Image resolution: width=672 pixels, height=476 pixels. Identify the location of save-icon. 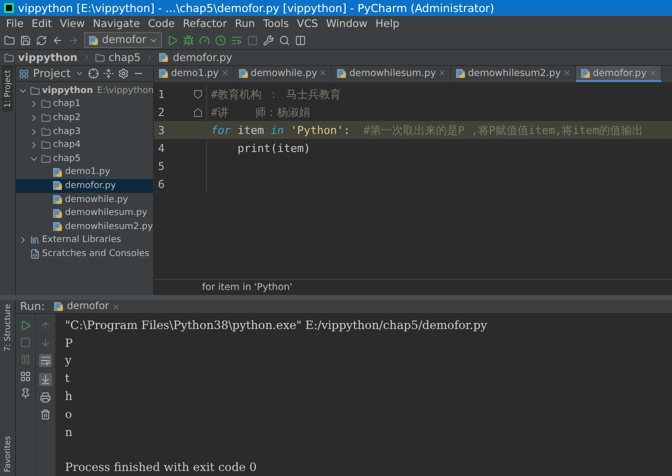
(25, 40).